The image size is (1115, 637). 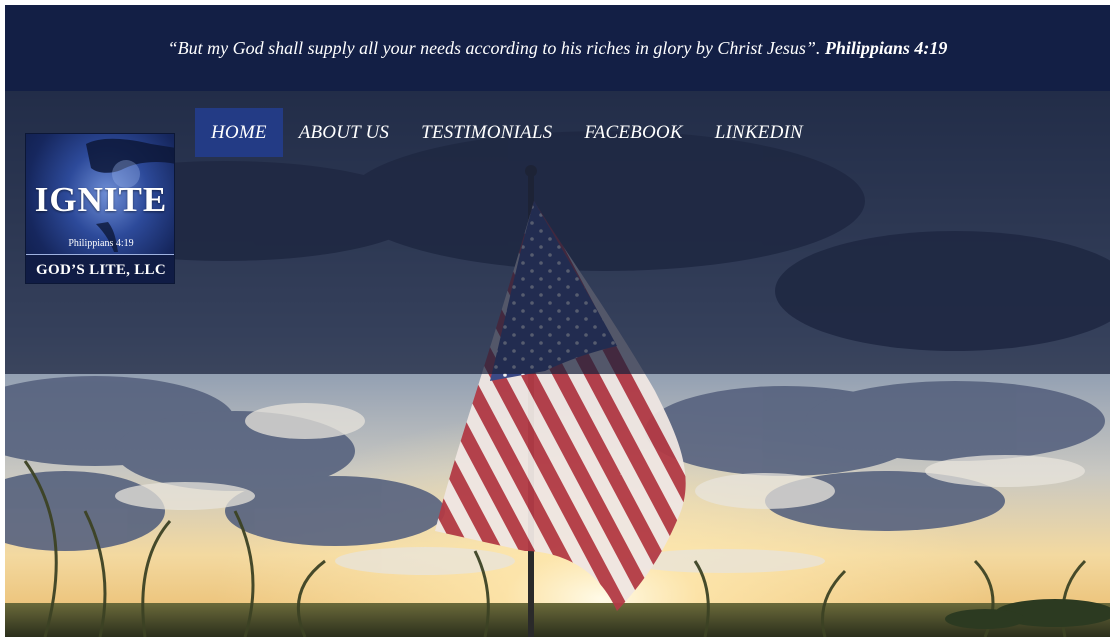 I want to click on logo-verse-text: Philippians 4:19, so click(x=101, y=243).